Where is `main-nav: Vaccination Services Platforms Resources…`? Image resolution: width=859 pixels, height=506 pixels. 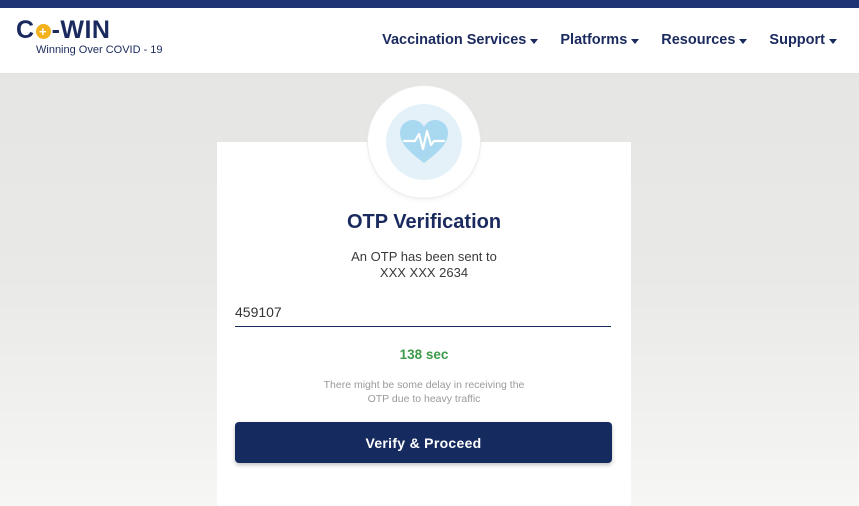
main-nav: Vaccination Services Platforms Resources… is located at coordinates (609, 40).